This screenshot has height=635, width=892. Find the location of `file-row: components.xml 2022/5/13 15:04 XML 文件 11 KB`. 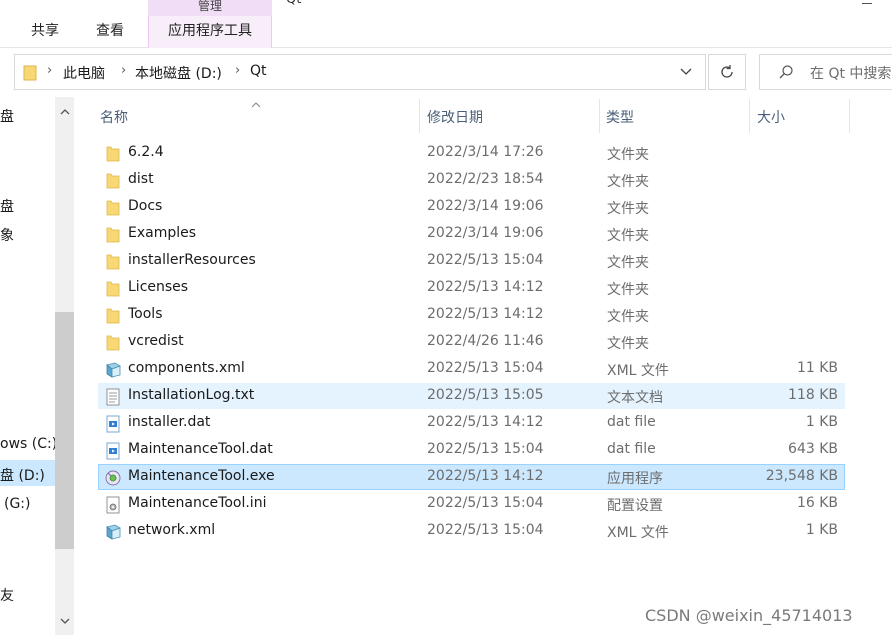

file-row: components.xml 2022/5/13 15:04 XML 文件 11 KB is located at coordinates (471, 369).